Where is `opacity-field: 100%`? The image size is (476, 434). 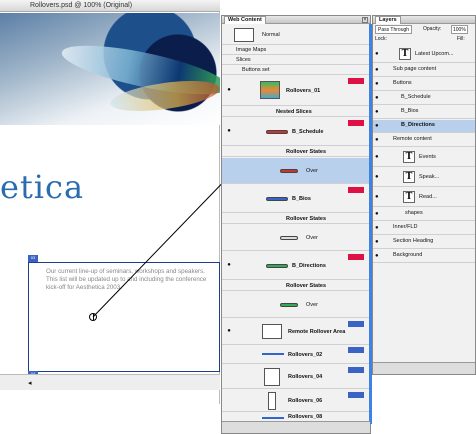 opacity-field: 100% is located at coordinates (459, 29).